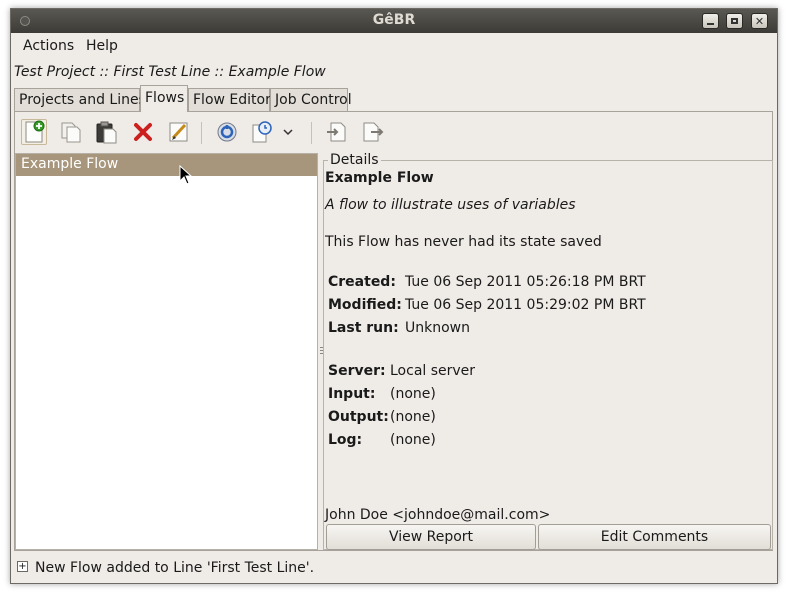 The width and height of the screenshot is (794, 598). What do you see at coordinates (186, 175) in the screenshot?
I see `mouse-cursor-icon` at bounding box center [186, 175].